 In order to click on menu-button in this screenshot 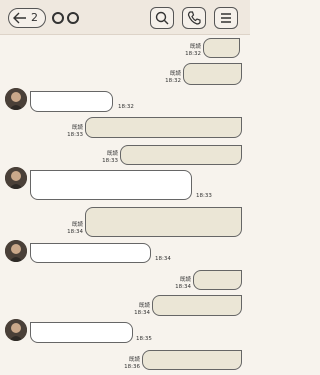, I will do `click(226, 18)`.